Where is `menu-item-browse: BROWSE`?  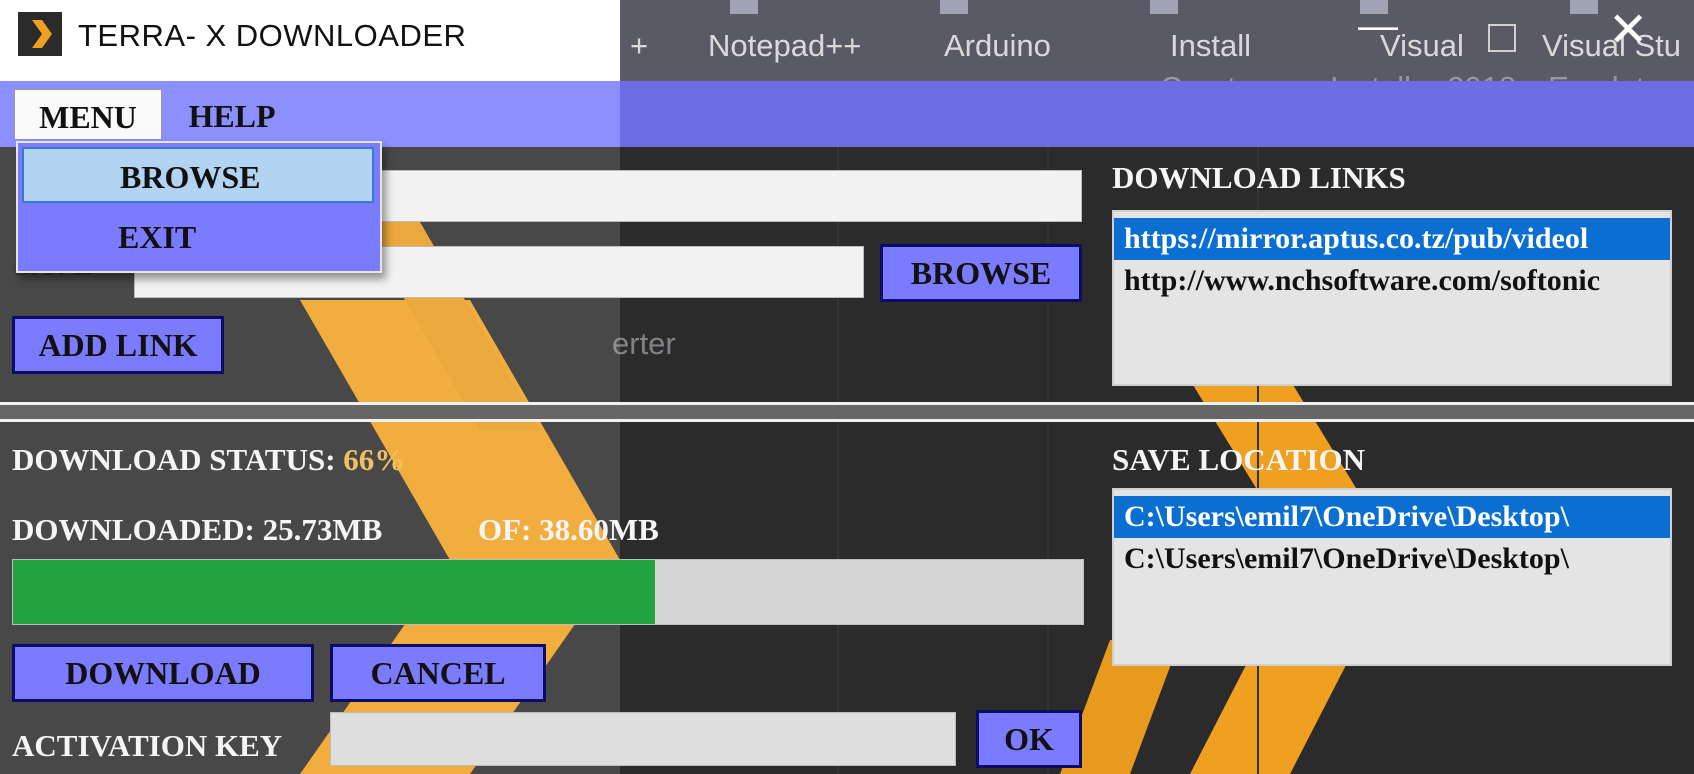
menu-item-browse: BROWSE is located at coordinates (198, 175).